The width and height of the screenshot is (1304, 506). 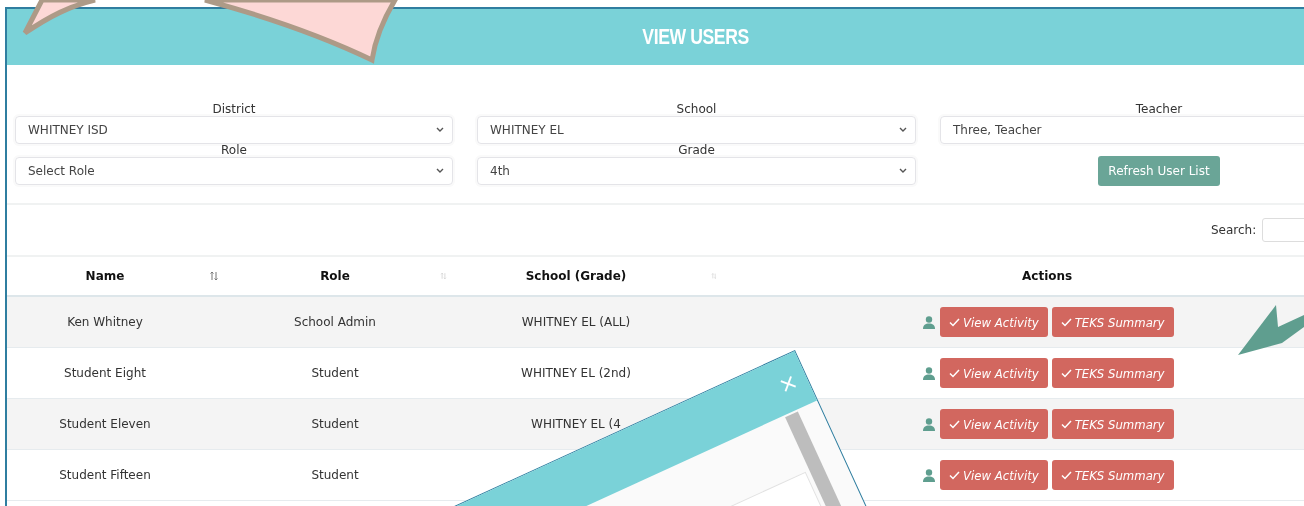 I want to click on search-field, so click(x=1283, y=230).